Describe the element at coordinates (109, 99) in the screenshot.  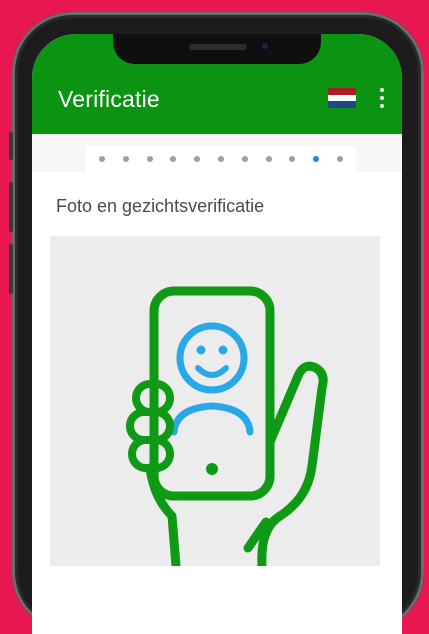
I see `page-title: Verificatie` at that location.